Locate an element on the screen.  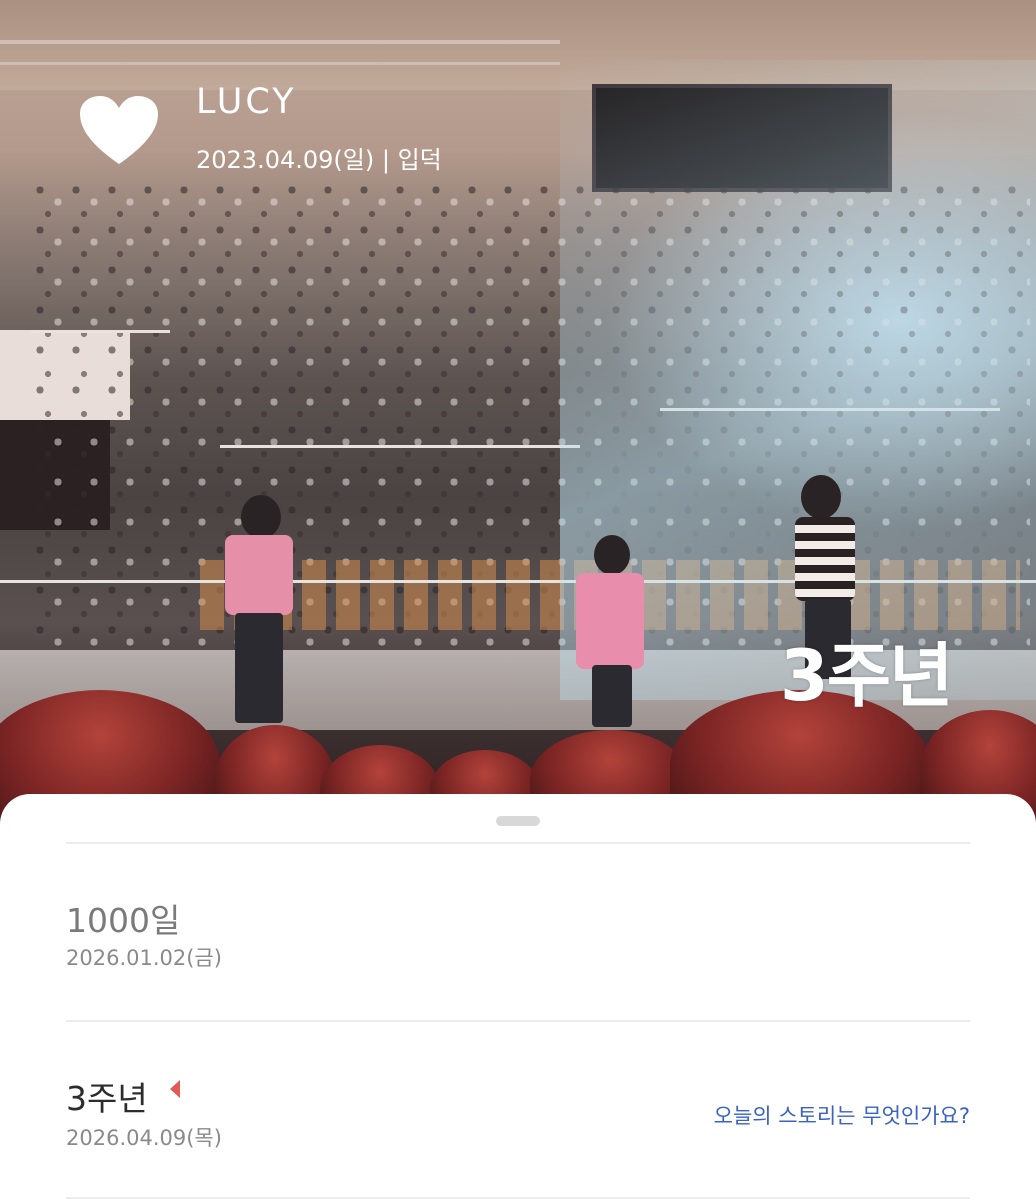
milestone-title: 1000일 is located at coordinates (123, 918).